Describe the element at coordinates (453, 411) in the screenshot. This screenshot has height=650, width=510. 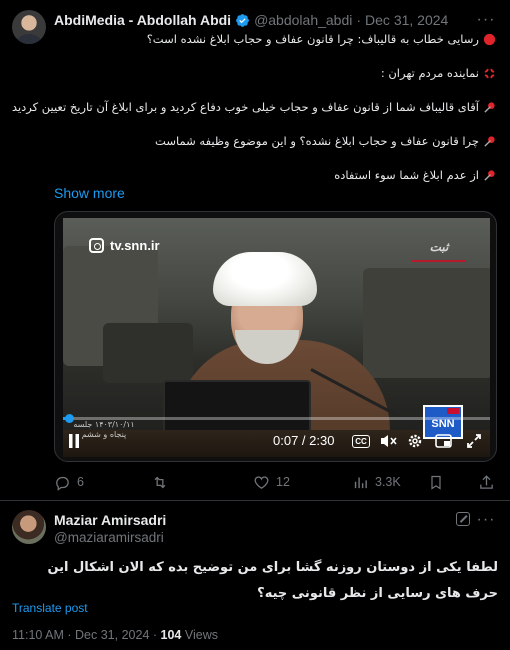
I see `tv-tag-icon` at that location.